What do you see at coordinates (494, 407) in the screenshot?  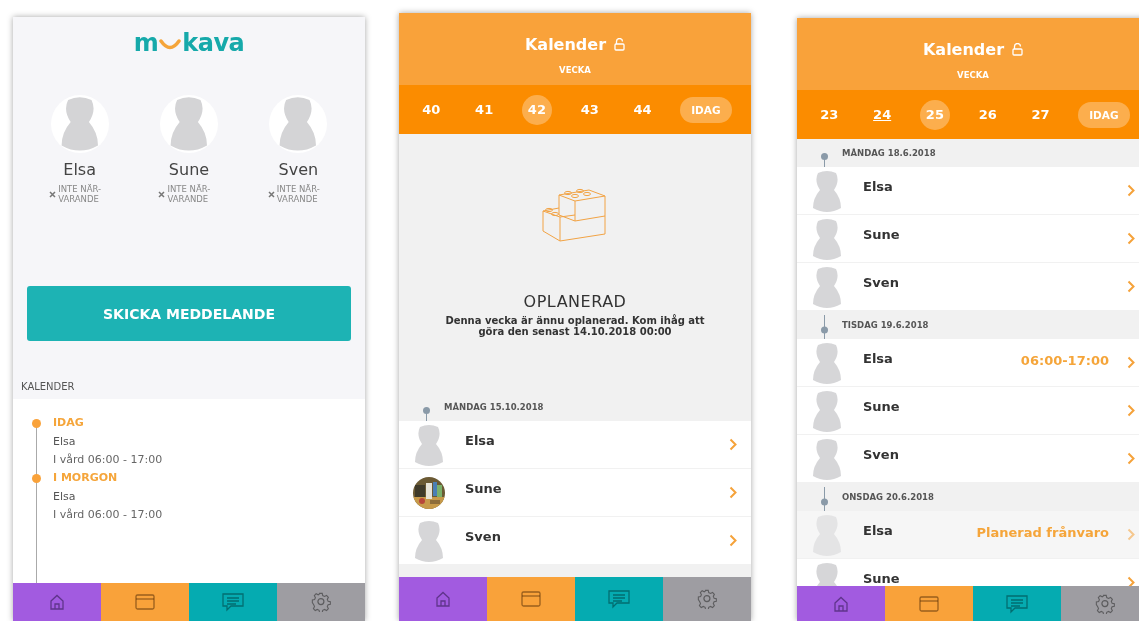 I see `day-date: MÅNDAG 15.10.2018` at bounding box center [494, 407].